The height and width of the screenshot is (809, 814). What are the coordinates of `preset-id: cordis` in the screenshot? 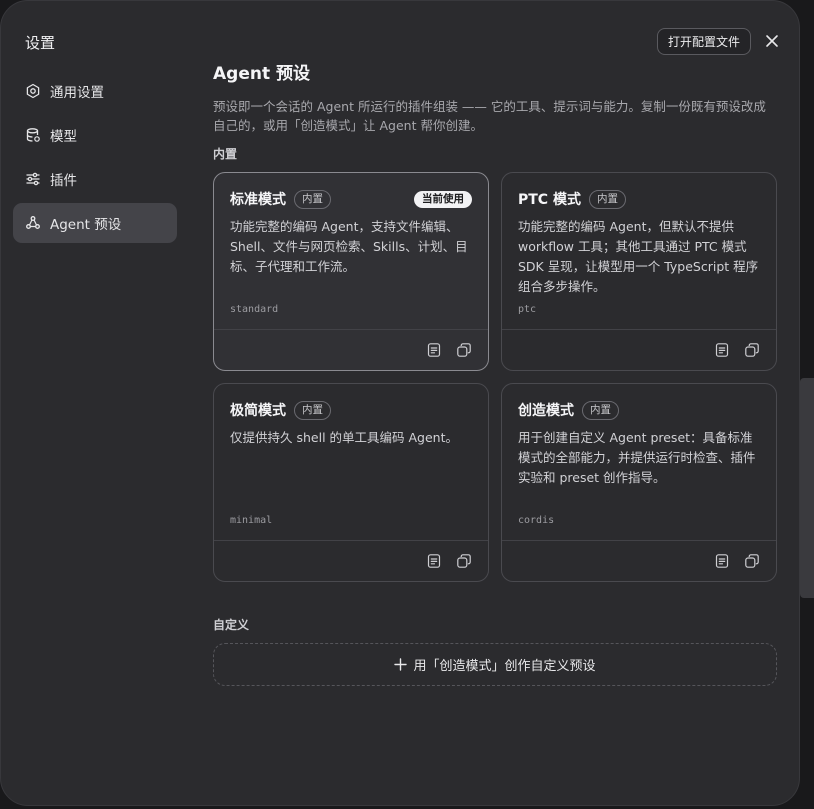 It's located at (536, 520).